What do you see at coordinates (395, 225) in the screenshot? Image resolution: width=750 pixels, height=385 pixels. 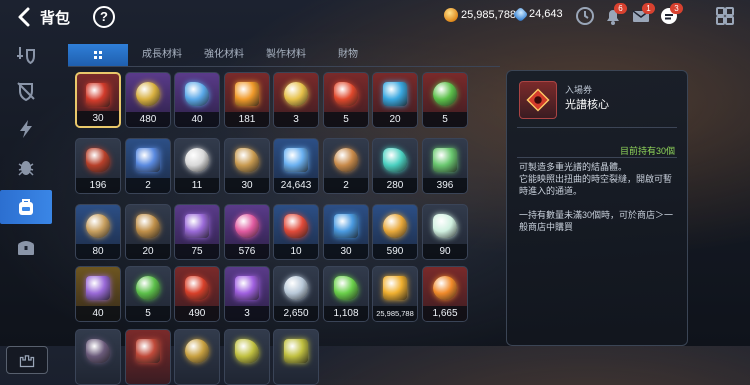 I see `star-badge-icon` at bounding box center [395, 225].